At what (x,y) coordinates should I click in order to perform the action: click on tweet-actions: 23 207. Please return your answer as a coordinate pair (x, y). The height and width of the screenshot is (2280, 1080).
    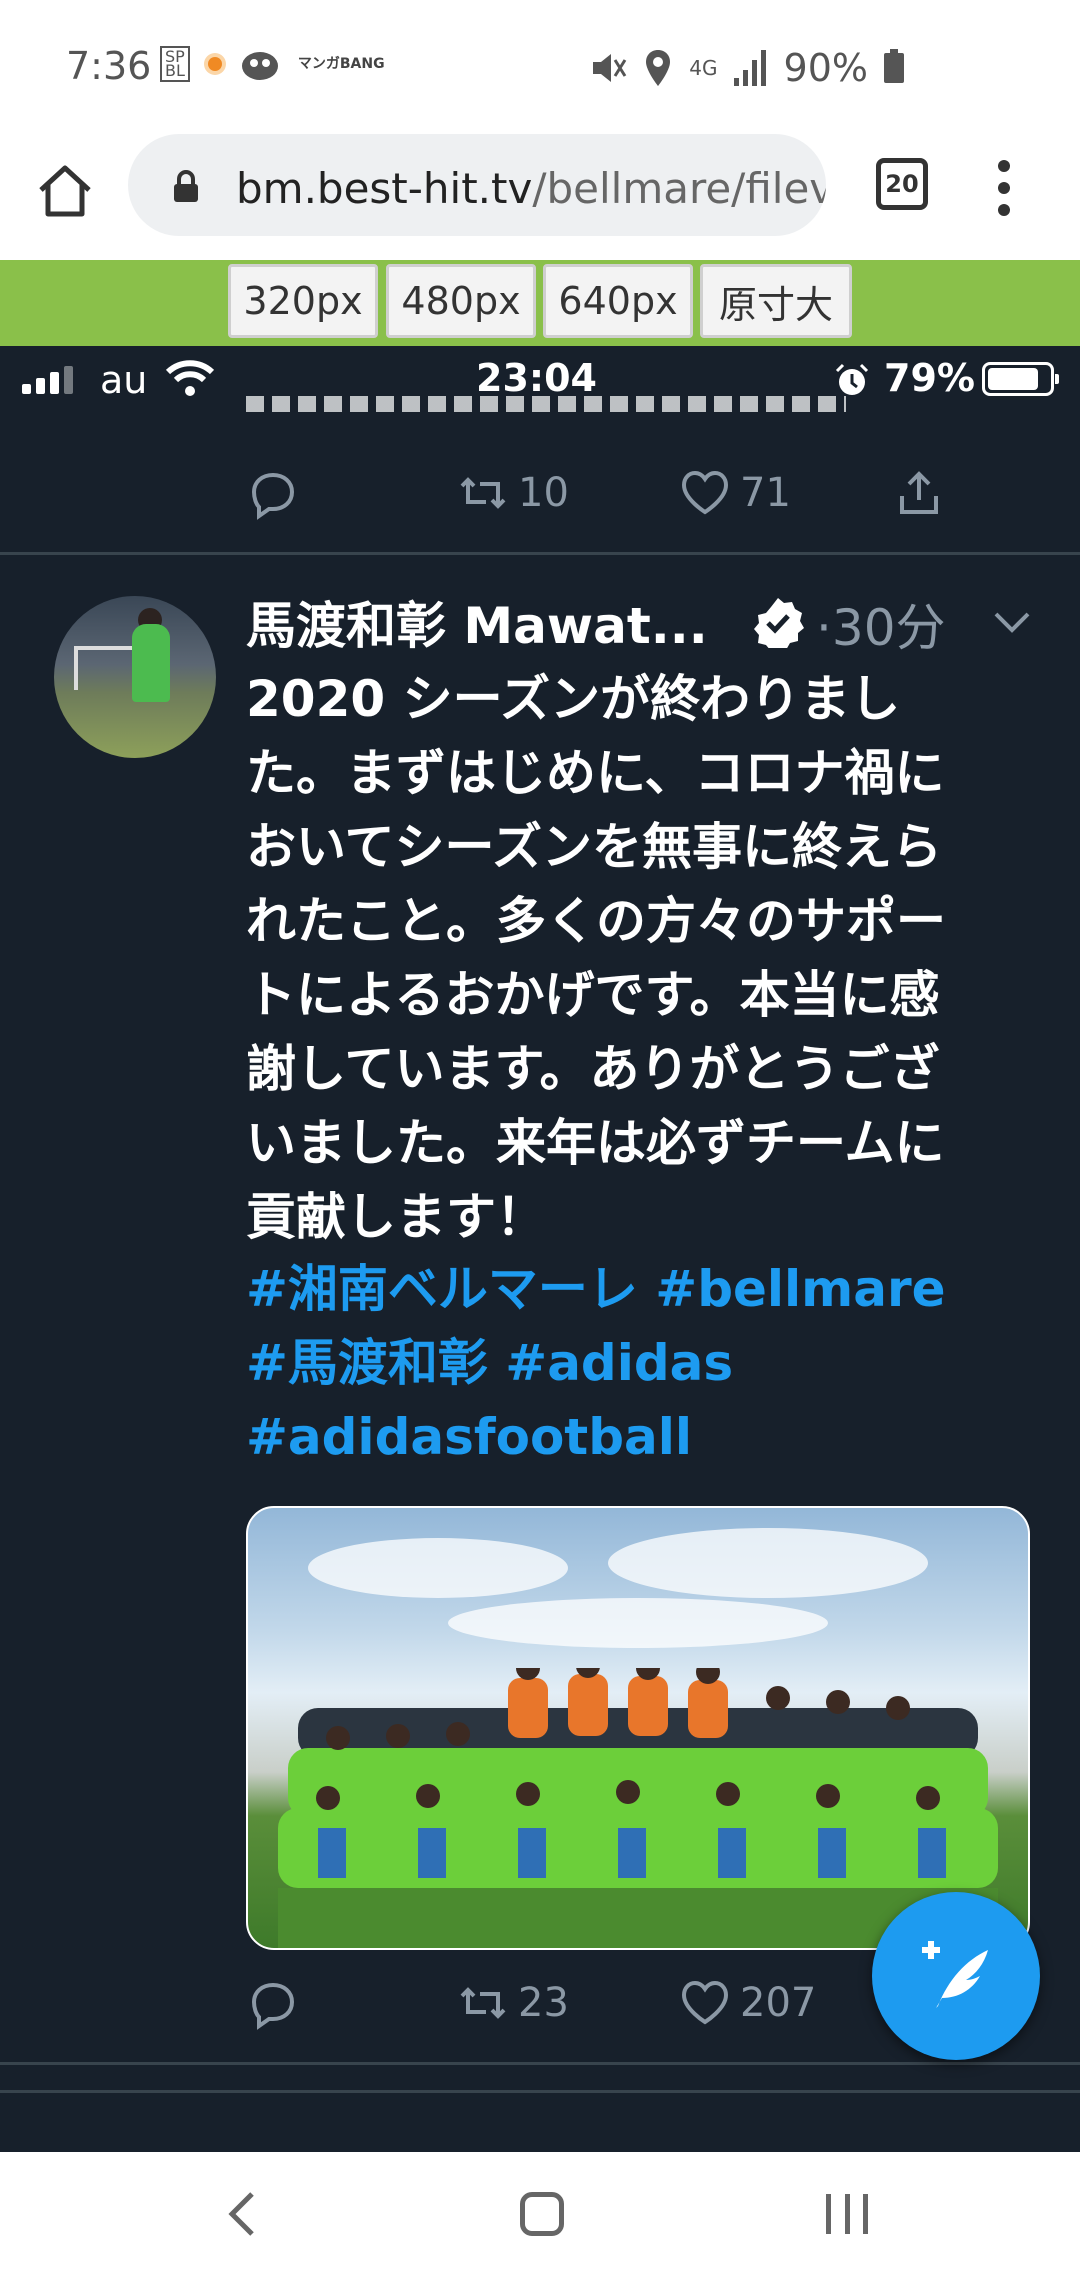
    Looking at the image, I should click on (596, 2006).